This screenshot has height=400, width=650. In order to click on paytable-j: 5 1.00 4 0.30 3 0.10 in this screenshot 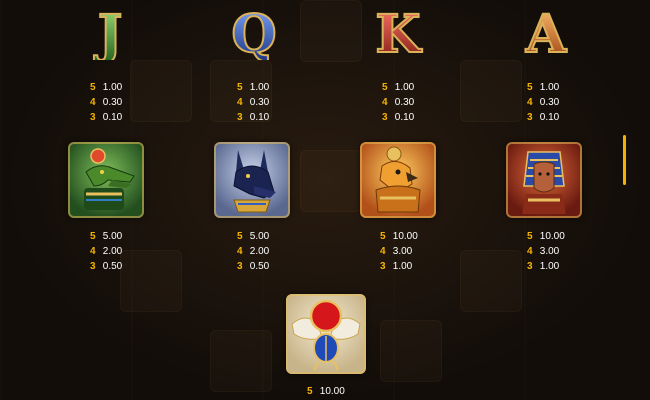, I will do `click(120, 102)`.